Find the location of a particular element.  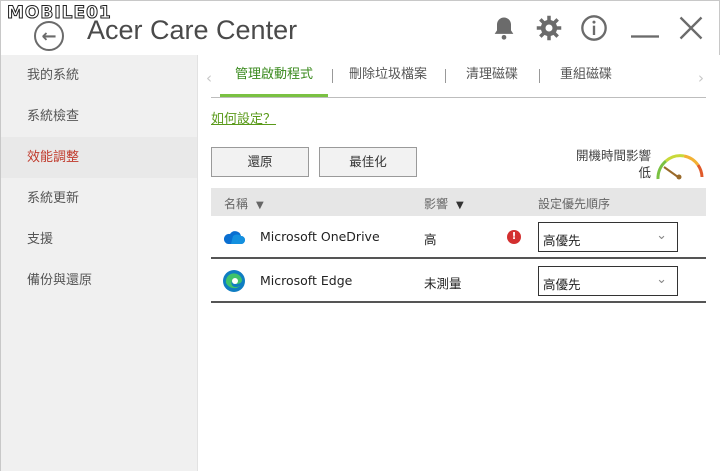

watermark-logo: MOBILE01 is located at coordinates (59, 13).